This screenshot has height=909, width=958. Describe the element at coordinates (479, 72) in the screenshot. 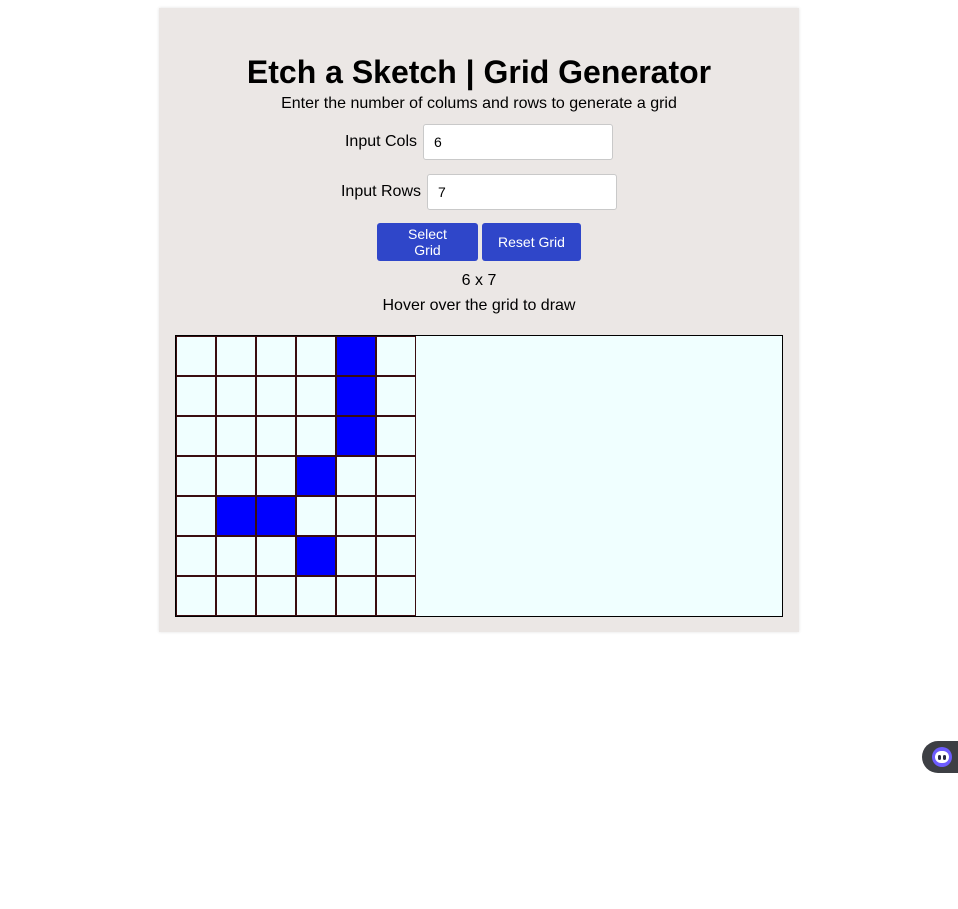

I see `page-title: Etch a Sketch | Grid Generator` at that location.